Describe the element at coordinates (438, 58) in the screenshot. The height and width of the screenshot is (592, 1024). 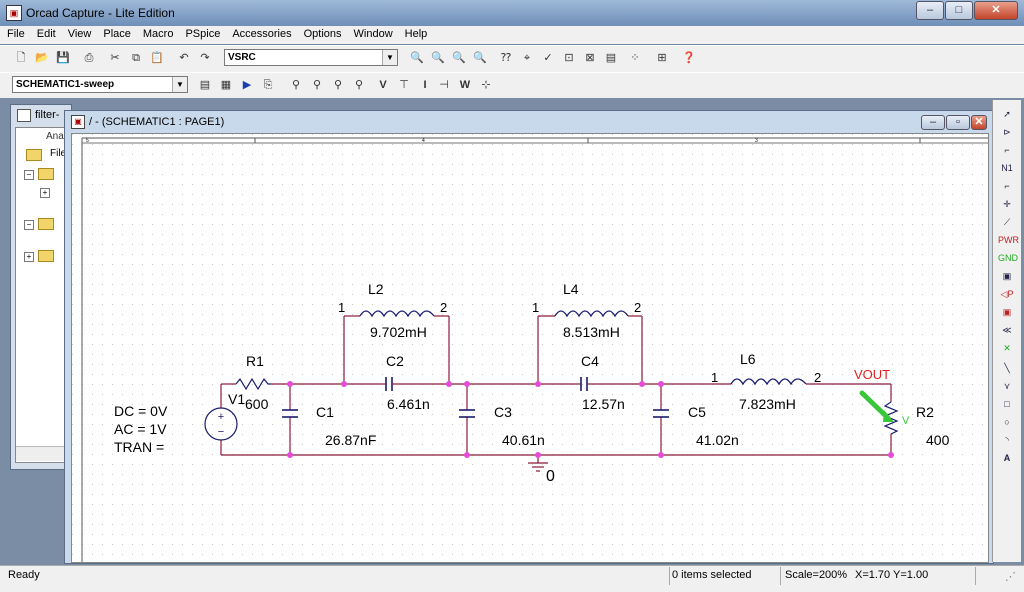
I see `zoom-out-icon: 🔍` at that location.